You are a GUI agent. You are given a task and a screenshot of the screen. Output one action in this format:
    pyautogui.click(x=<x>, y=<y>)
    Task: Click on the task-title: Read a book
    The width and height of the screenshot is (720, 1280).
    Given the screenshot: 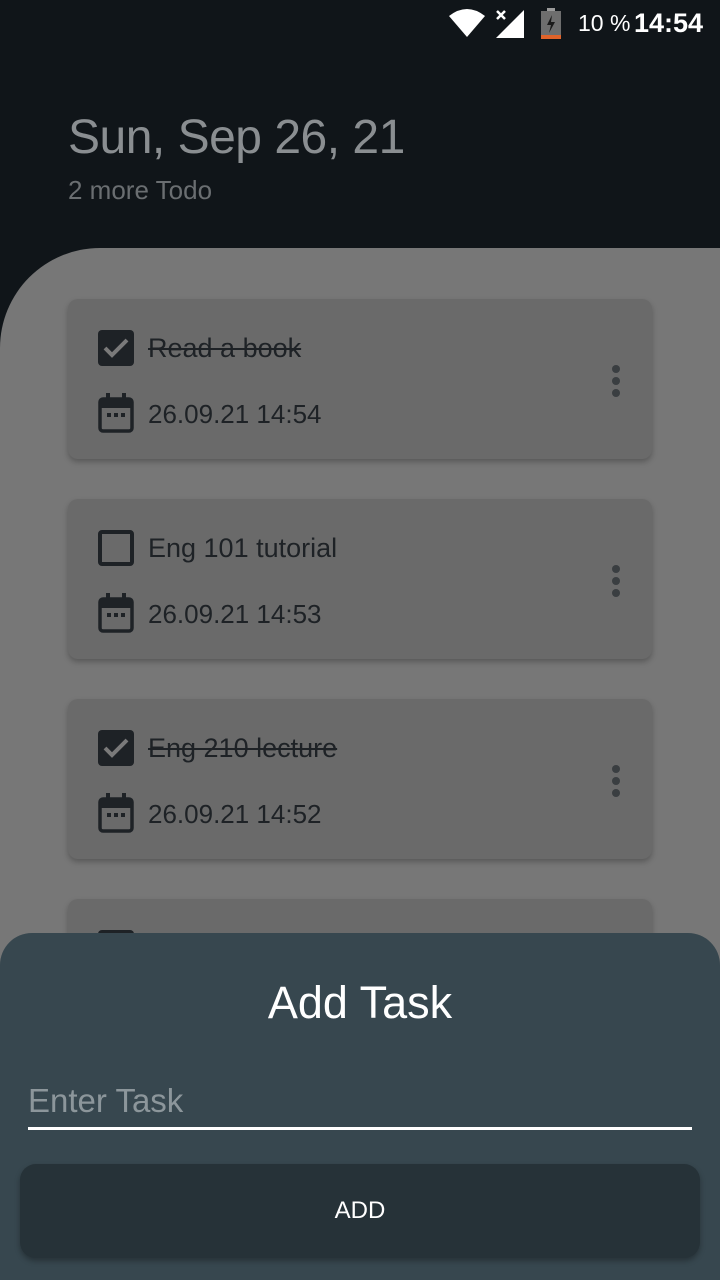 What is the action you would take?
    pyautogui.click(x=225, y=348)
    